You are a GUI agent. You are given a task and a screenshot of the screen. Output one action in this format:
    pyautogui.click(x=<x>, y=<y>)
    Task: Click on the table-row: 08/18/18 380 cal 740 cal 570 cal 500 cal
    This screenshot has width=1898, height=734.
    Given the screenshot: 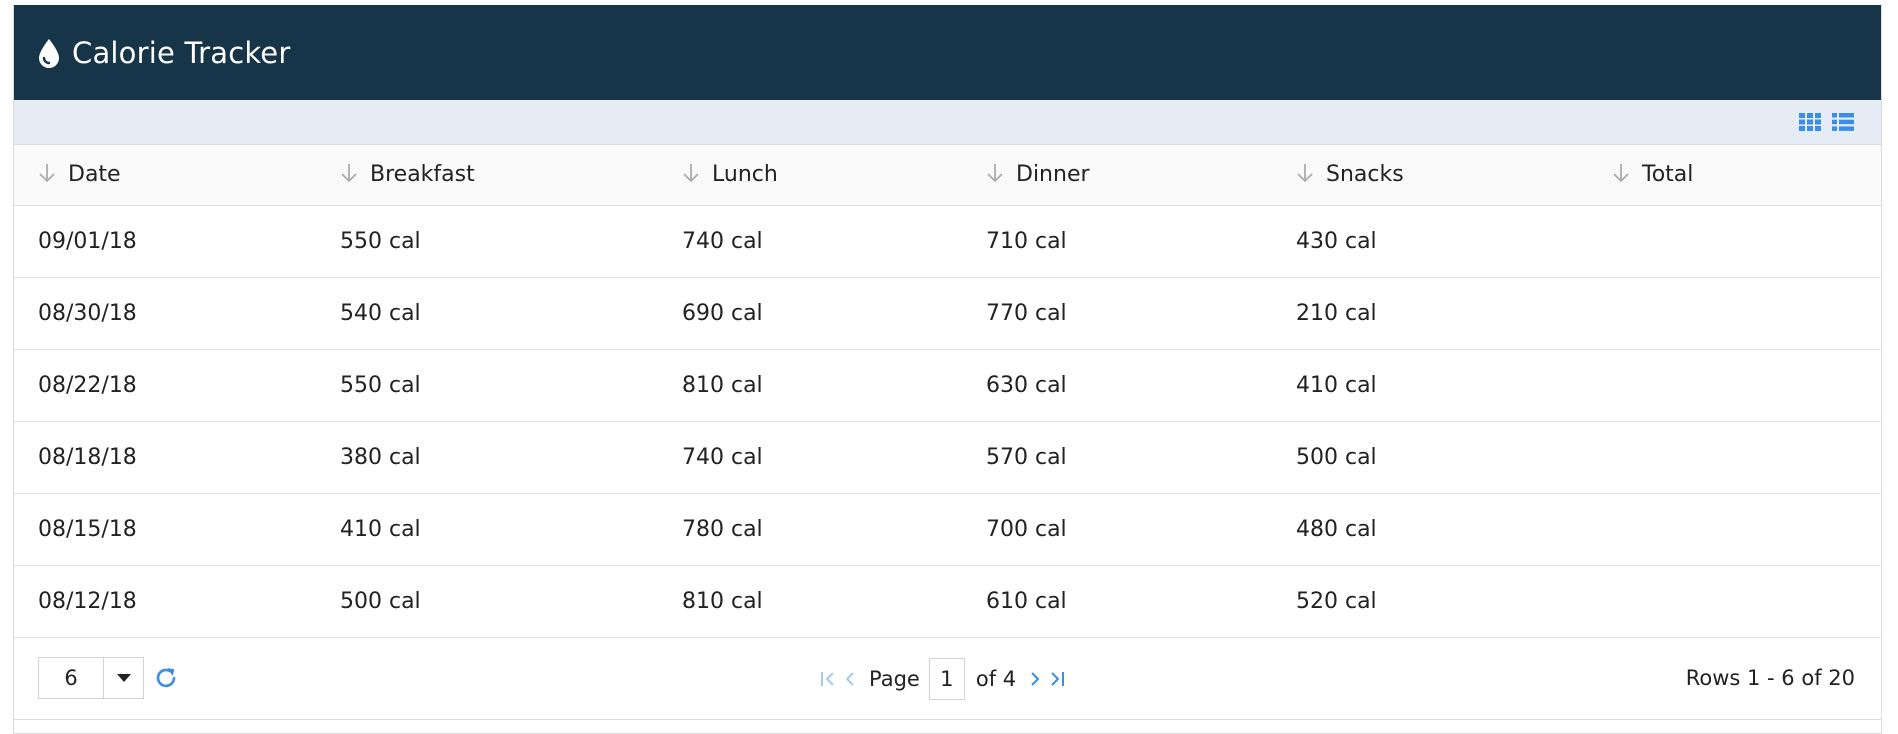 What is the action you would take?
    pyautogui.click(x=947, y=457)
    